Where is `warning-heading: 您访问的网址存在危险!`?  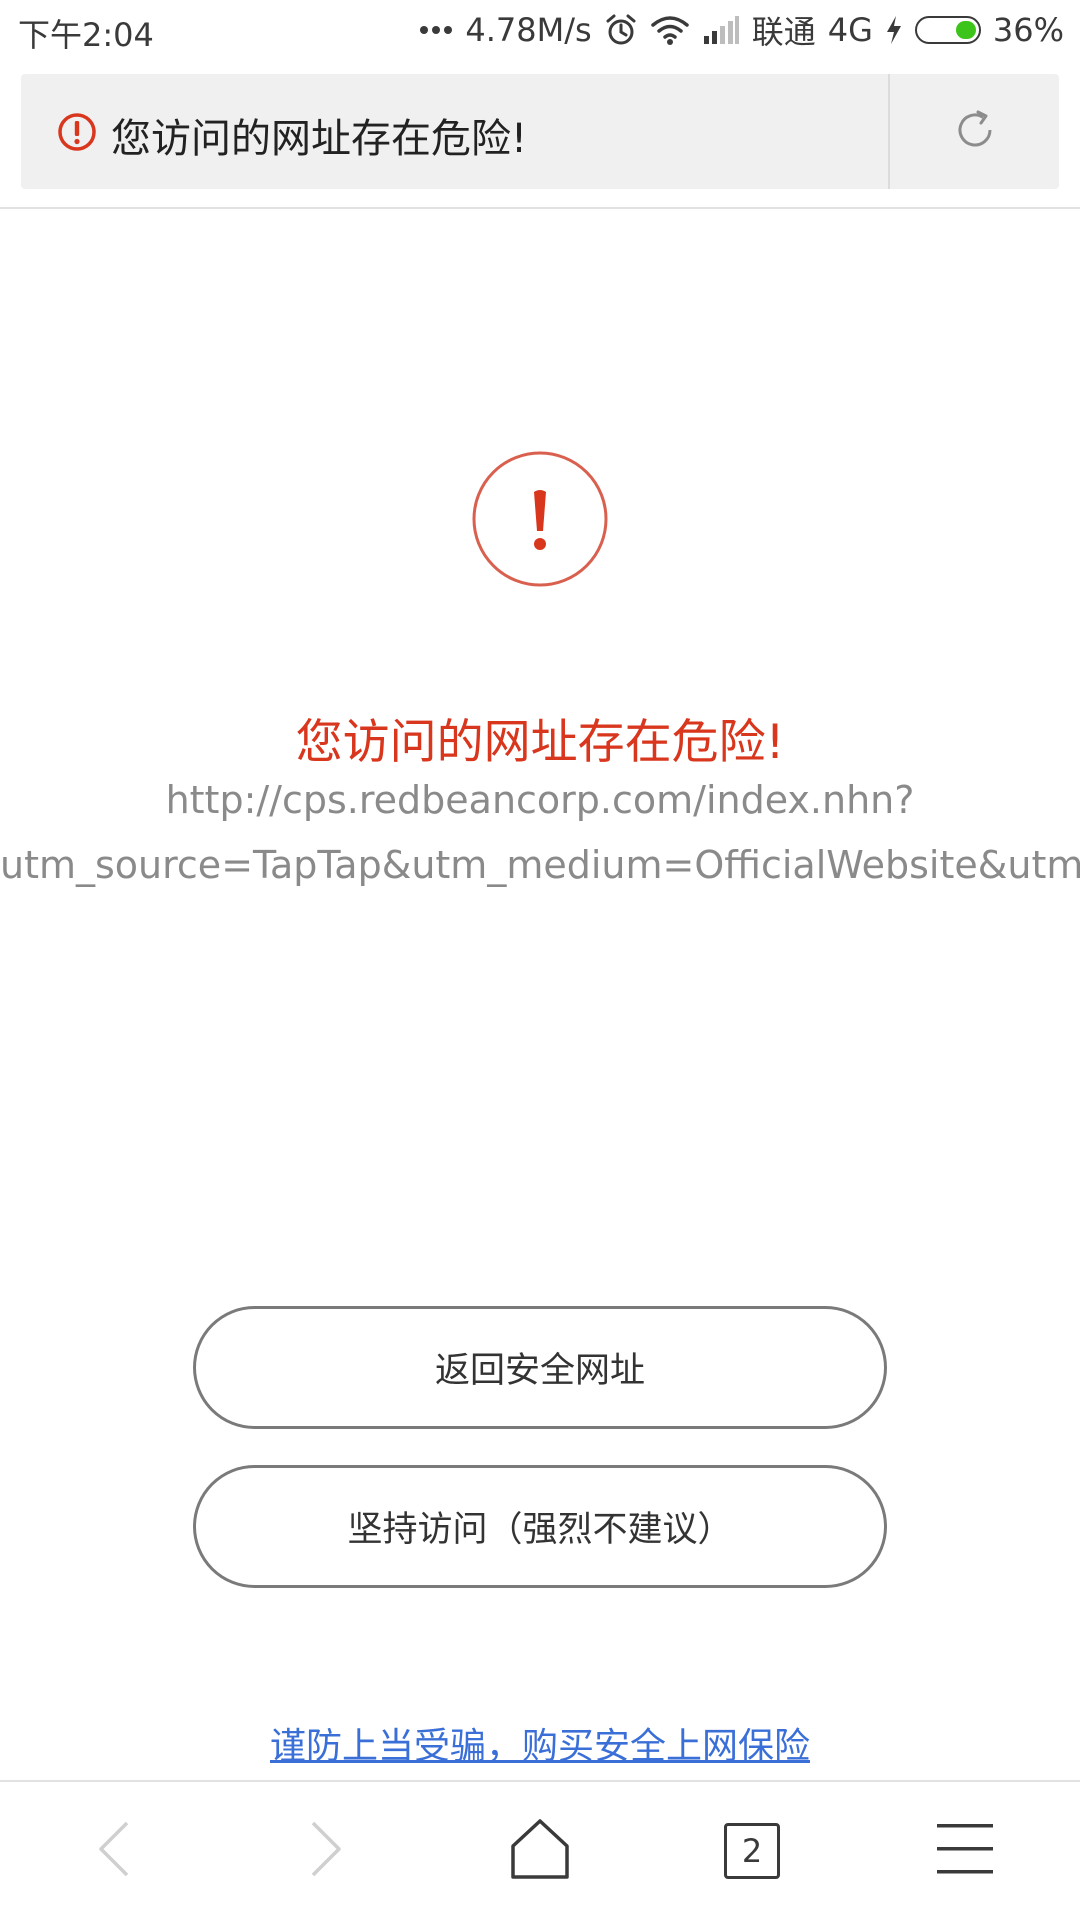 warning-heading: 您访问的网址存在危险! is located at coordinates (540, 742).